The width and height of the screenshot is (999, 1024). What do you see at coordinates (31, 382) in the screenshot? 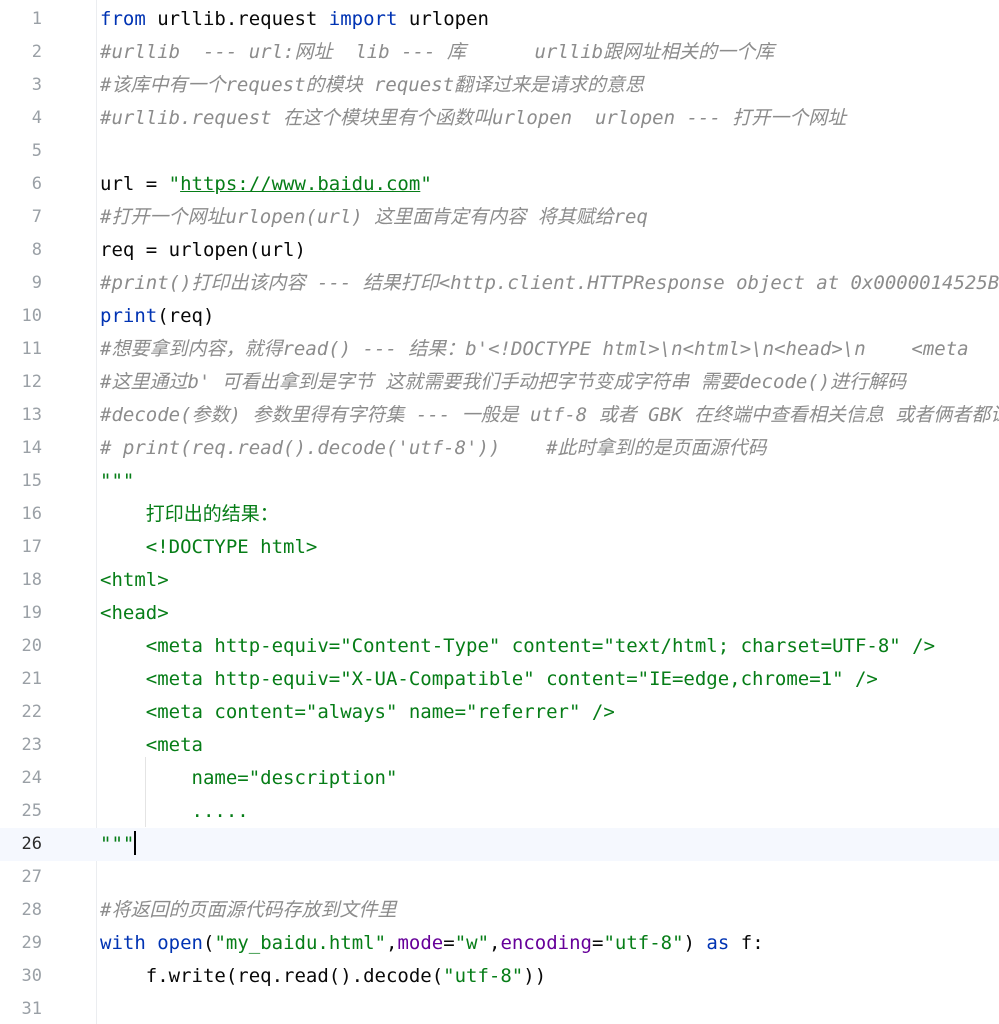
I see `line-number: 12` at bounding box center [31, 382].